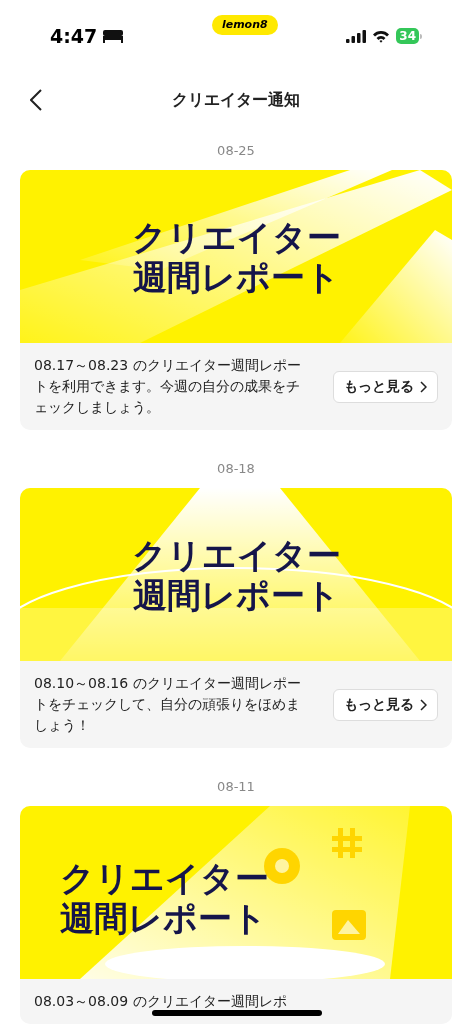  Describe the element at coordinates (236, 151) in the screenshot. I see `date-label: 08-25` at that location.